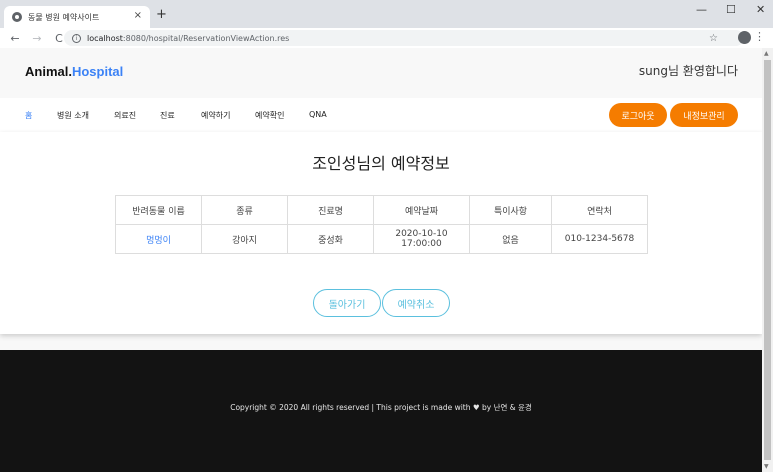 This screenshot has width=773, height=472. I want to click on tab-title: 동물 병원 예약사이트, so click(64, 17).